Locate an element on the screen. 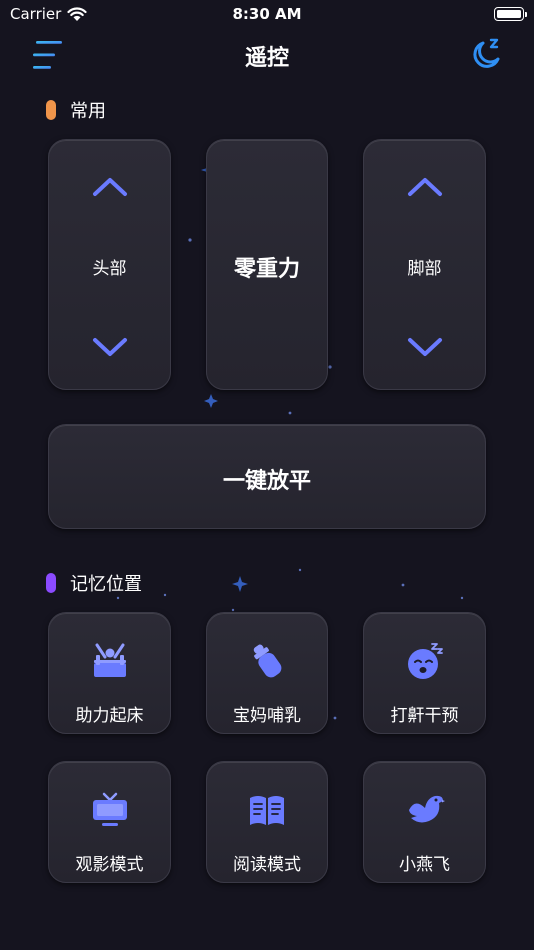 Image resolution: width=534 pixels, height=950 pixels. foot-control-card: 脚部 is located at coordinates (424, 264).